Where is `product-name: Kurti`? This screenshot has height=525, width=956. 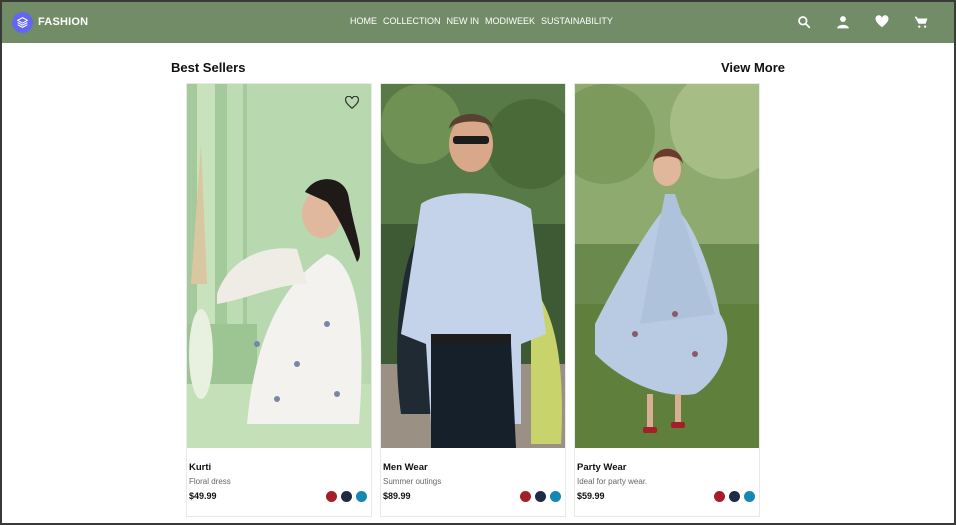 product-name: Kurti is located at coordinates (200, 467).